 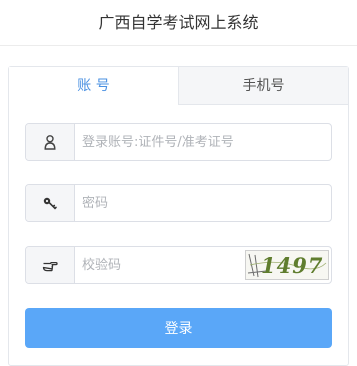 What do you see at coordinates (197, 203) in the screenshot?
I see `password-input` at bounding box center [197, 203].